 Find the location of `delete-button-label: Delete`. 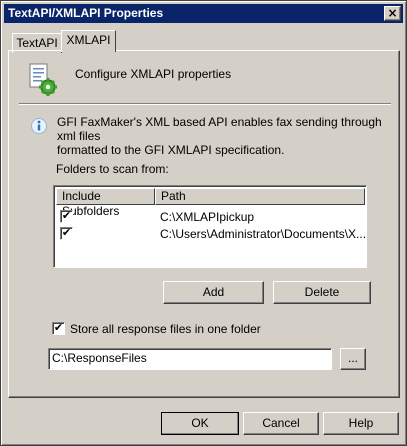

delete-button-label: Delete is located at coordinates (322, 292).